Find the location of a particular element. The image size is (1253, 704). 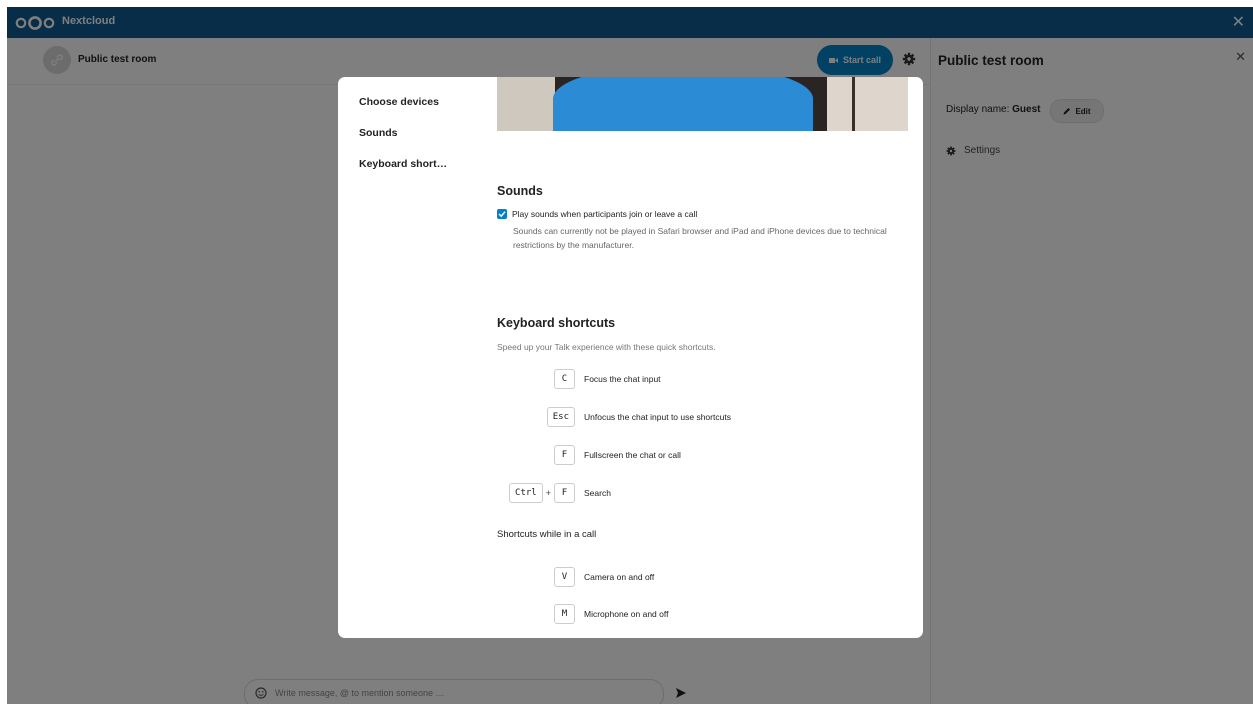

nav-choose-devices: Choose devices is located at coordinates (419, 109).